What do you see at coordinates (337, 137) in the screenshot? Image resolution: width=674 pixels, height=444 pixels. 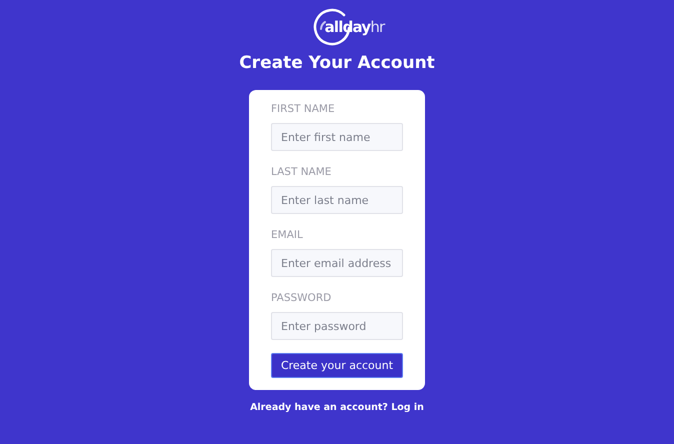 I see `input-field: Enter first name` at bounding box center [337, 137].